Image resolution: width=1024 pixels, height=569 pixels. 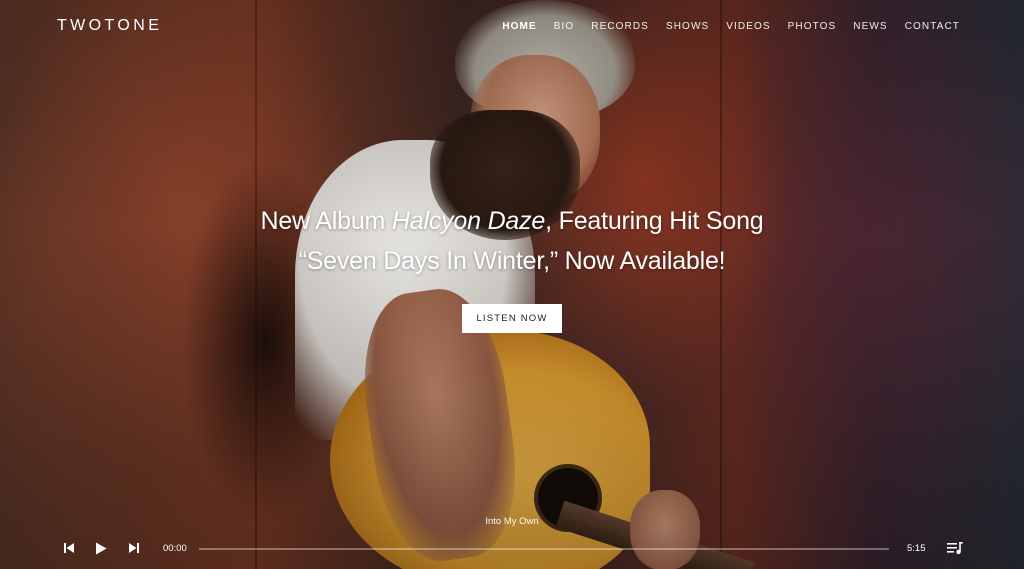 What do you see at coordinates (468, 221) in the screenshot?
I see `album-title: Halcyon Daze` at bounding box center [468, 221].